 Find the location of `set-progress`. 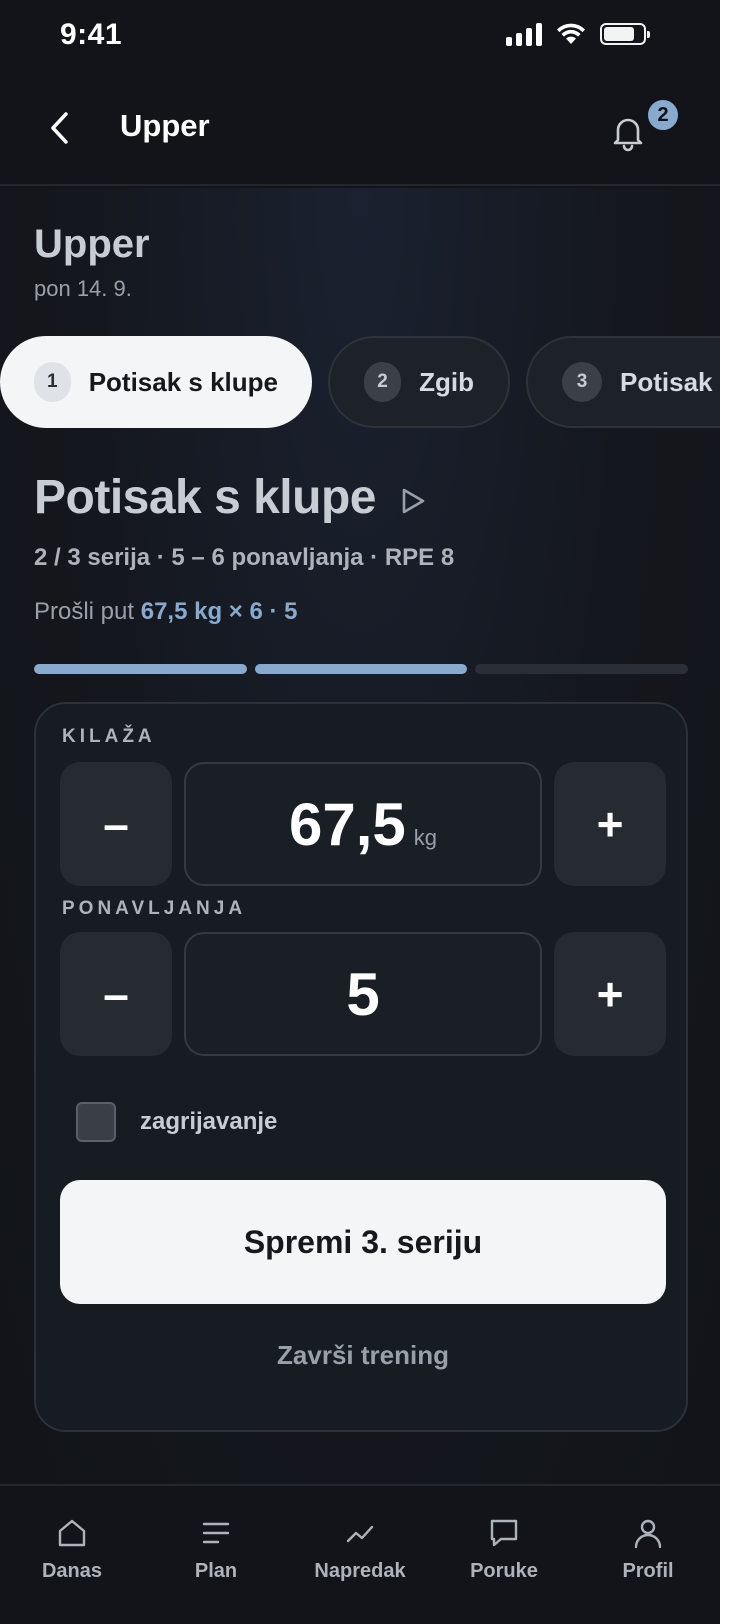

set-progress is located at coordinates (361, 669).